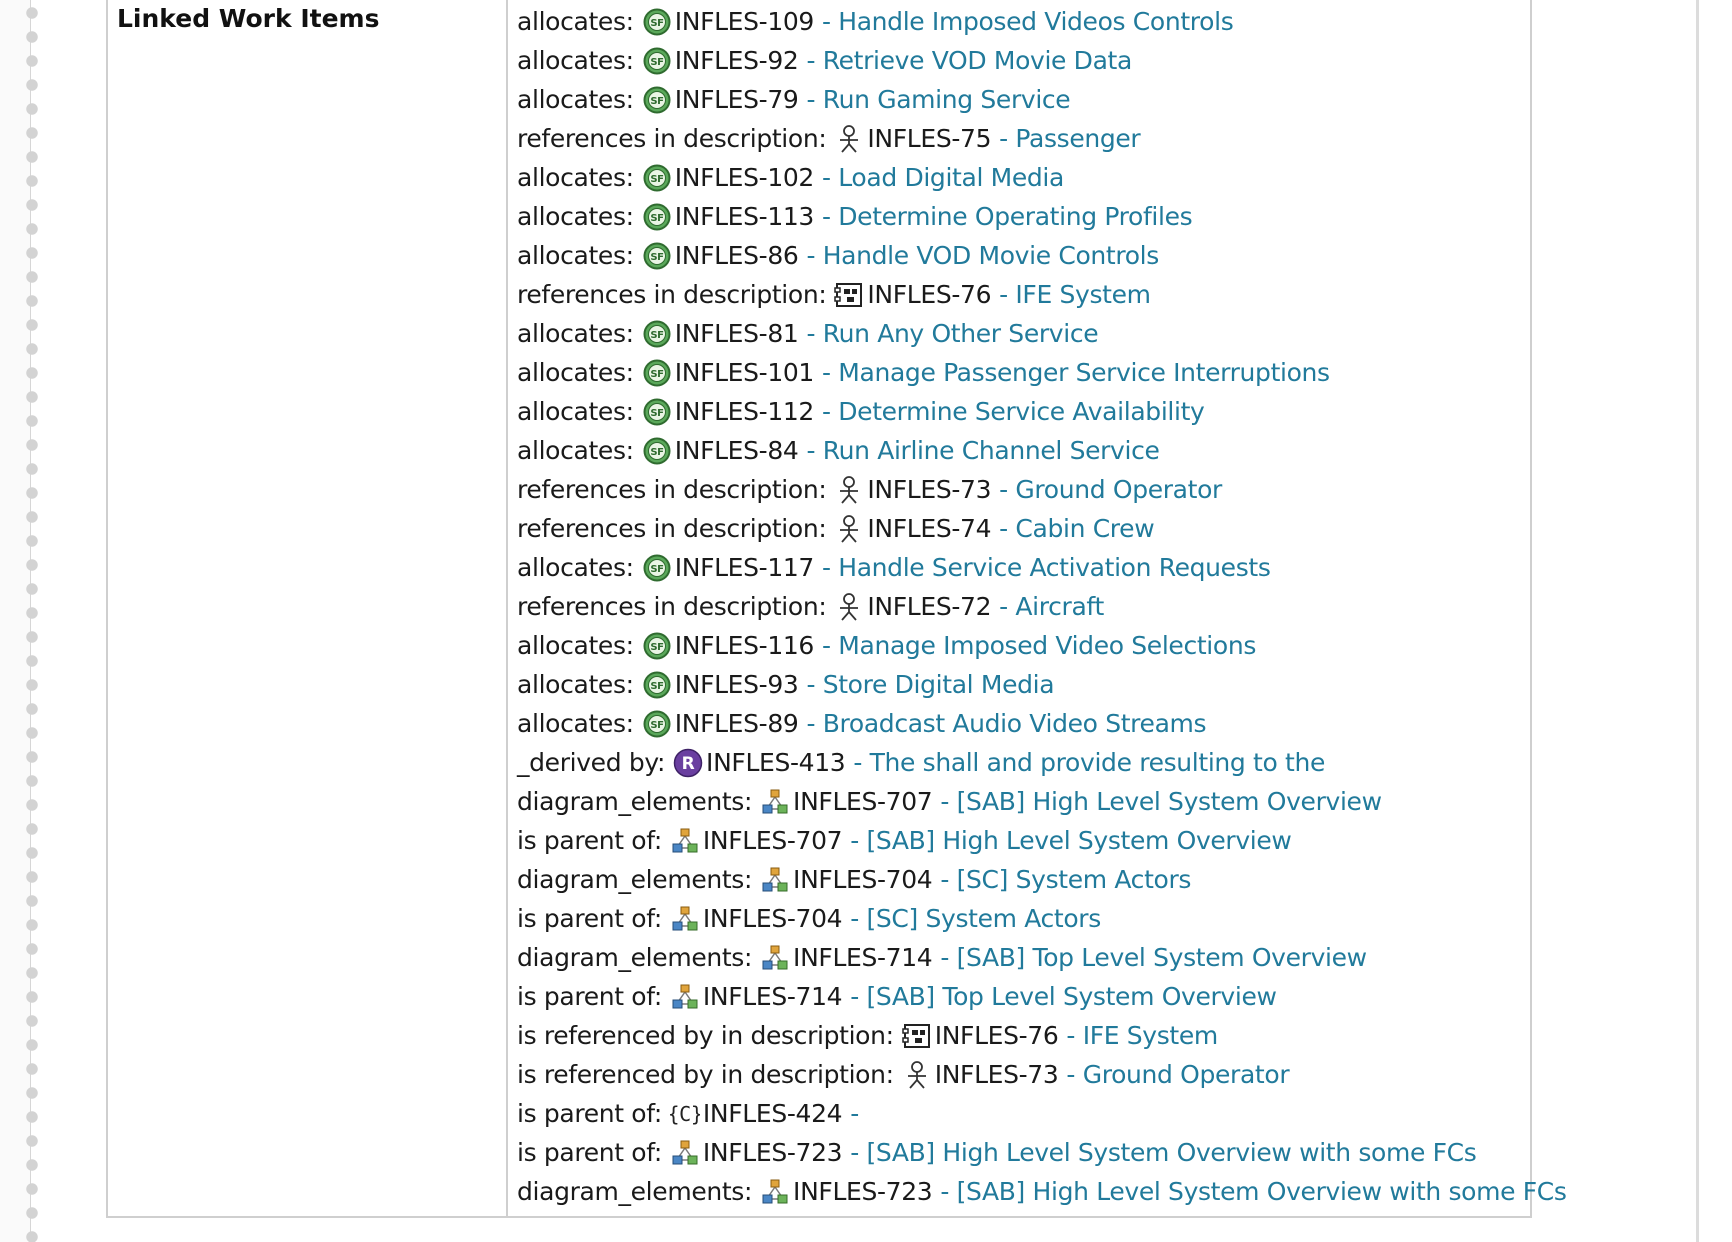 Image resolution: width=1732 pixels, height=1242 pixels. What do you see at coordinates (1028, 21) in the screenshot?
I see `item-title-link: - Handle Imposed Videos Controls` at bounding box center [1028, 21].